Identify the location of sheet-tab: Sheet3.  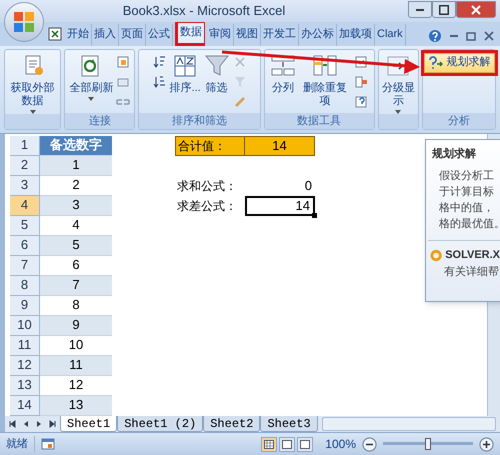
(289, 424).